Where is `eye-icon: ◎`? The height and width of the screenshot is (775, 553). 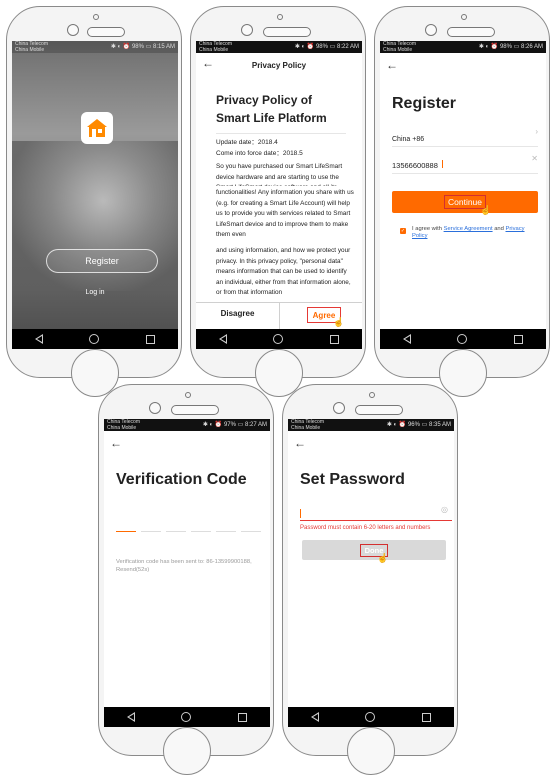
eye-icon: ◎ is located at coordinates (444, 509).